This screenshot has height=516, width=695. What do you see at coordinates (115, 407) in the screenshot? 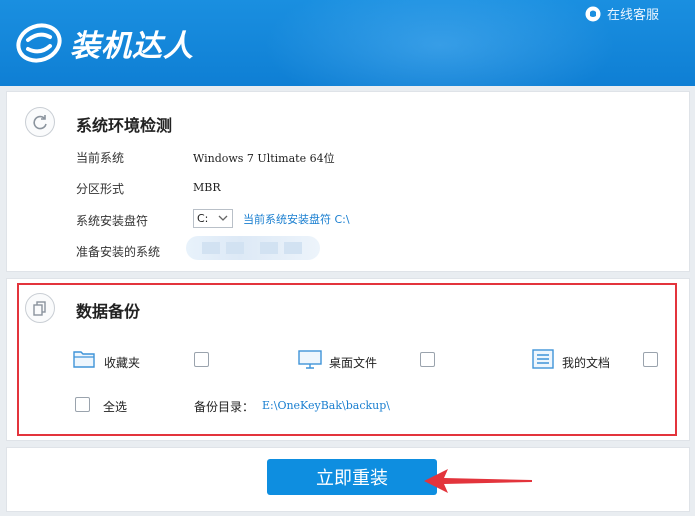
I see `select-all-label: 全选` at bounding box center [115, 407].